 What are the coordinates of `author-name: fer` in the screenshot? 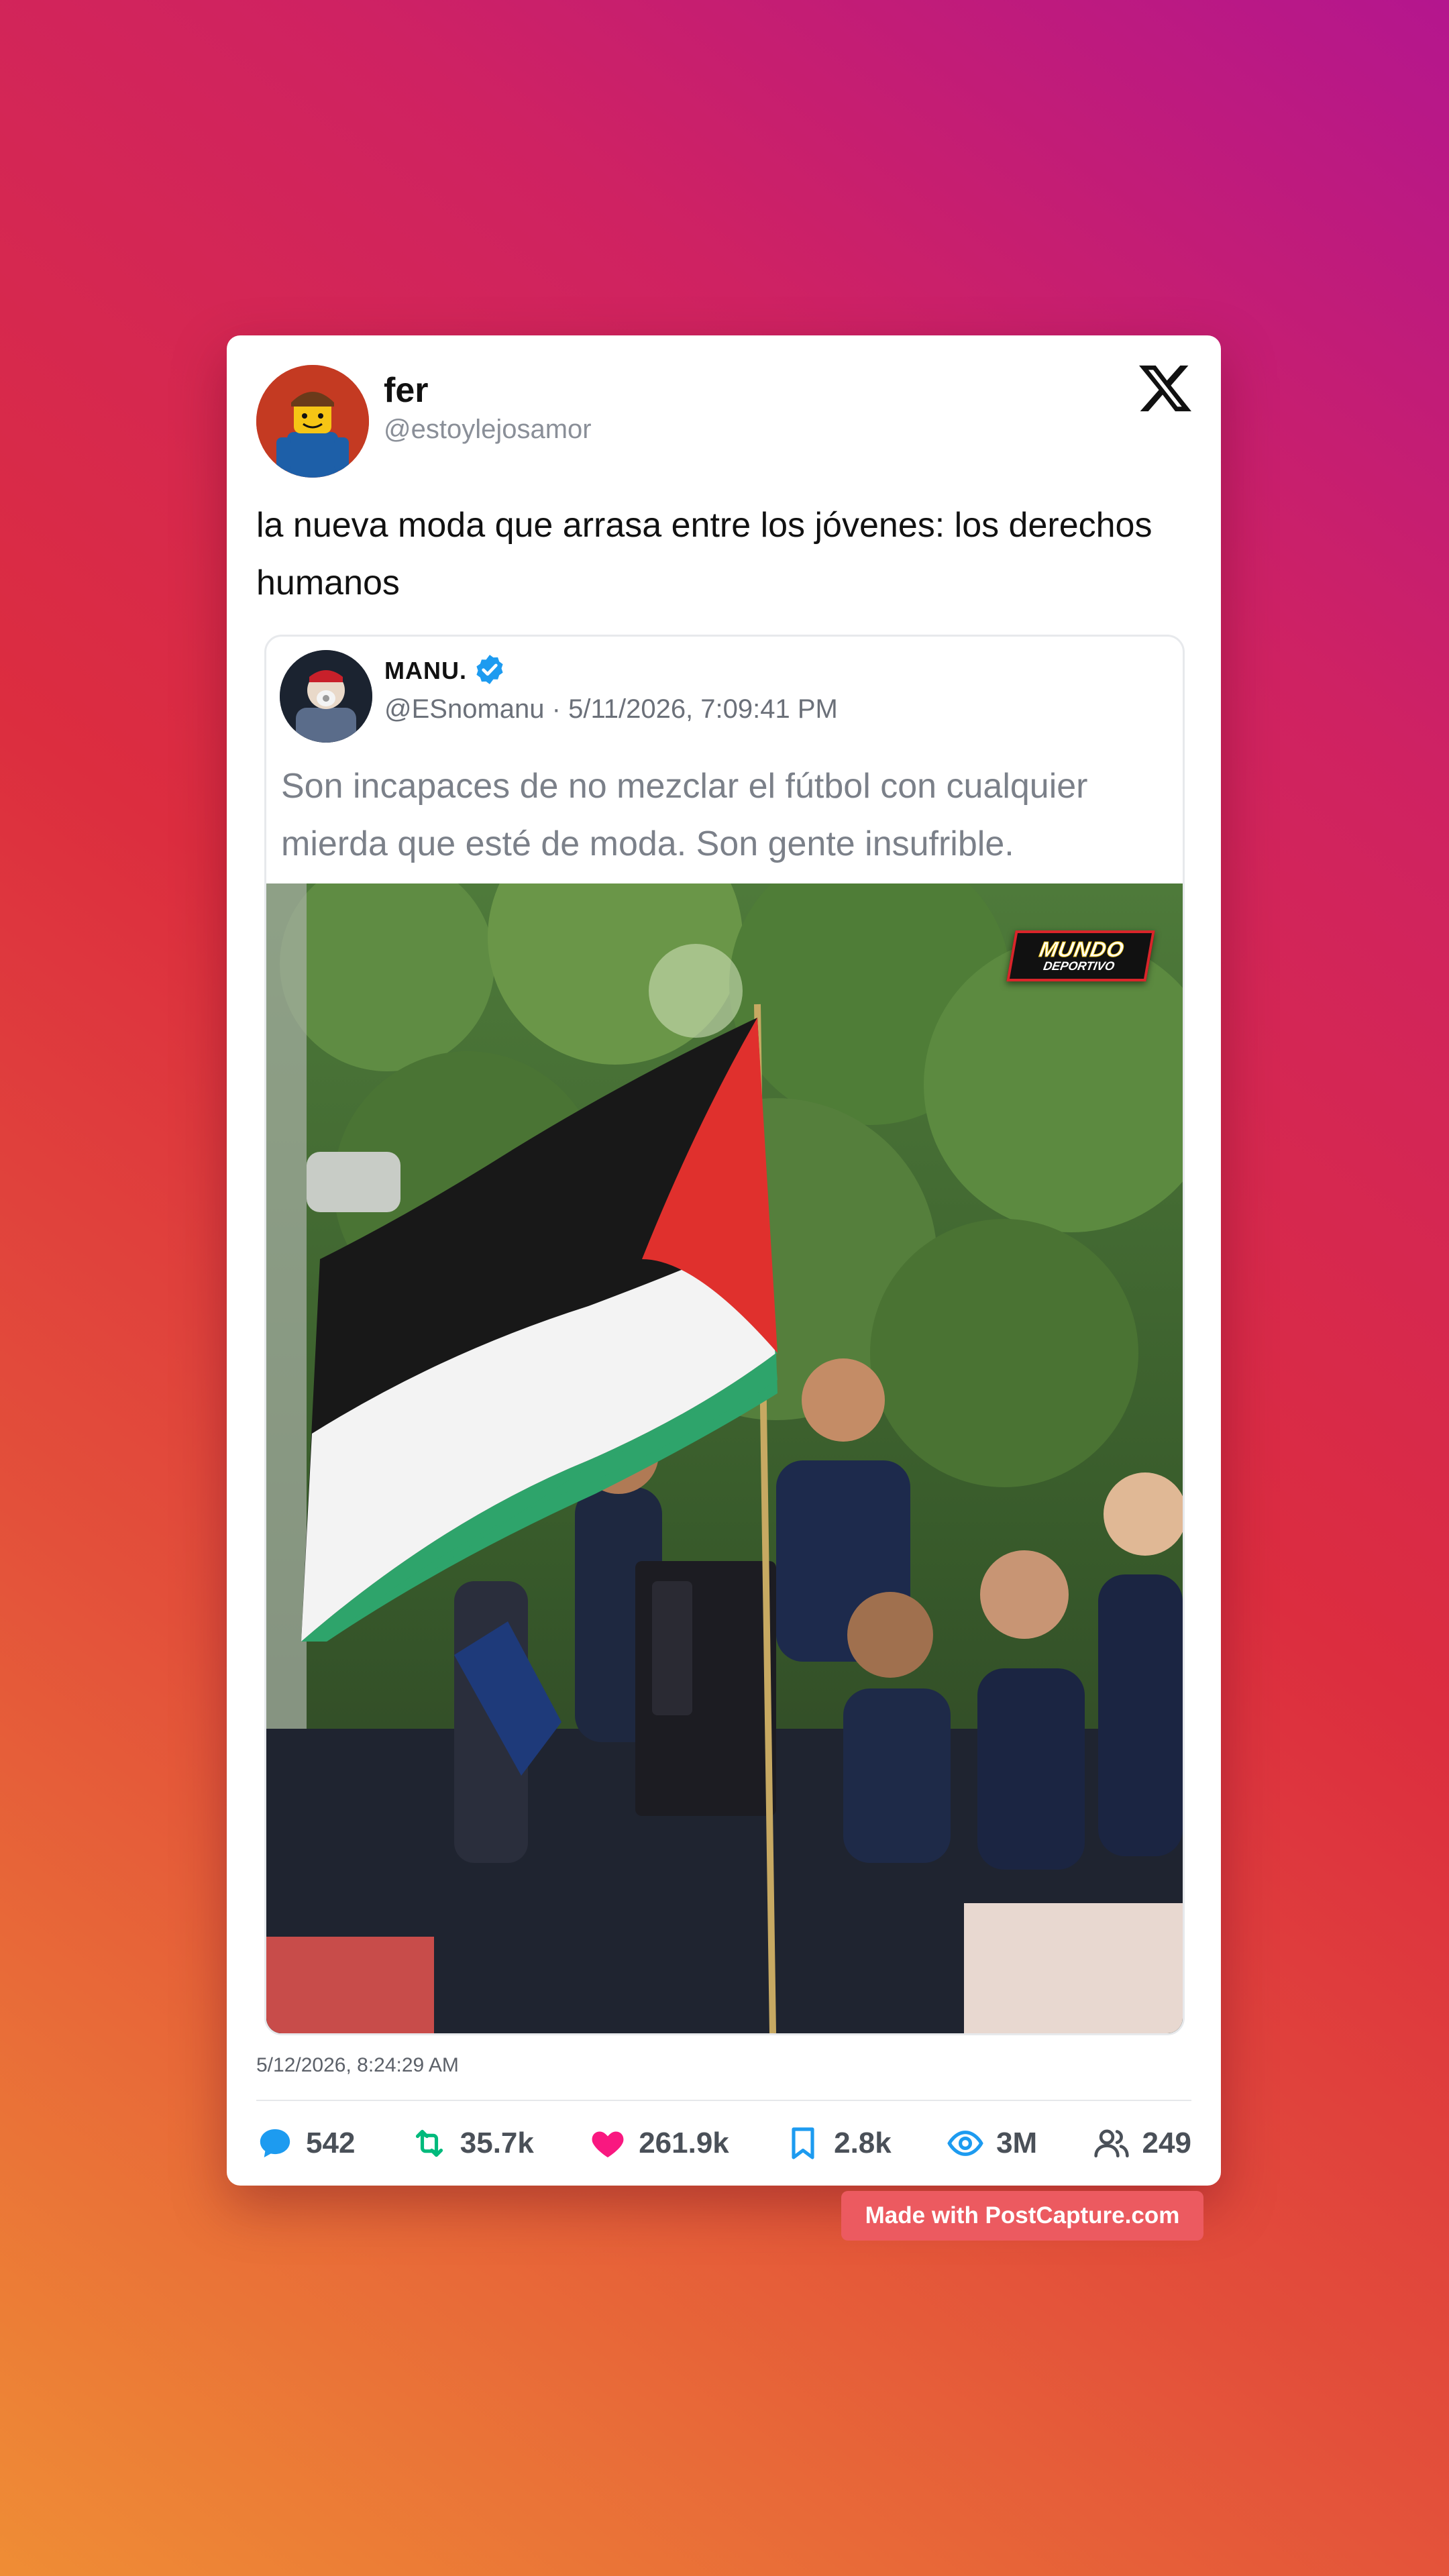 It's located at (406, 390).